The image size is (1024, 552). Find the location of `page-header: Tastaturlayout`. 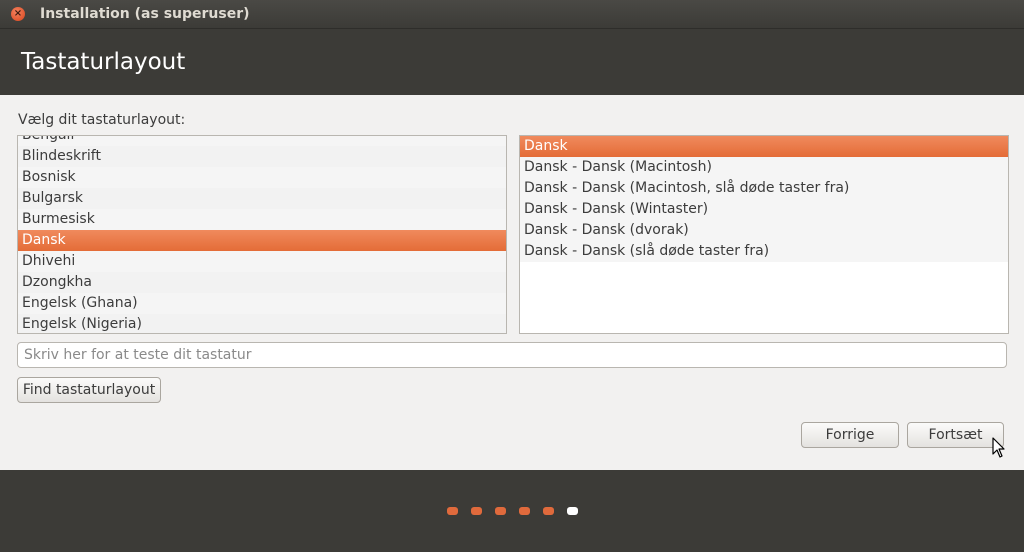

page-header: Tastaturlayout is located at coordinates (512, 62).